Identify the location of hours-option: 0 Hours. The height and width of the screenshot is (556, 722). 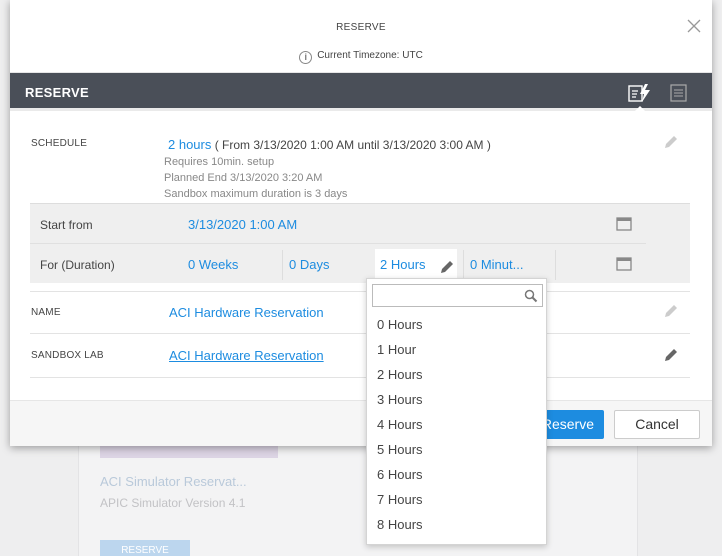
(456, 324).